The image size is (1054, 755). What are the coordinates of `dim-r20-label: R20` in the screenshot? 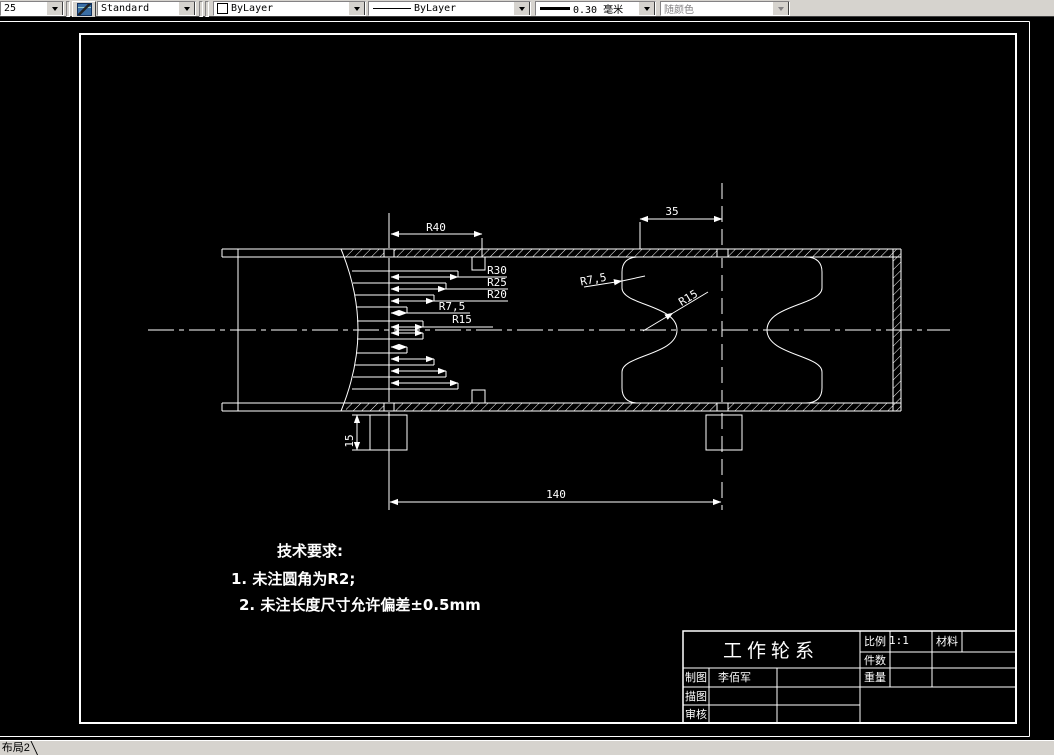 It's located at (497, 294).